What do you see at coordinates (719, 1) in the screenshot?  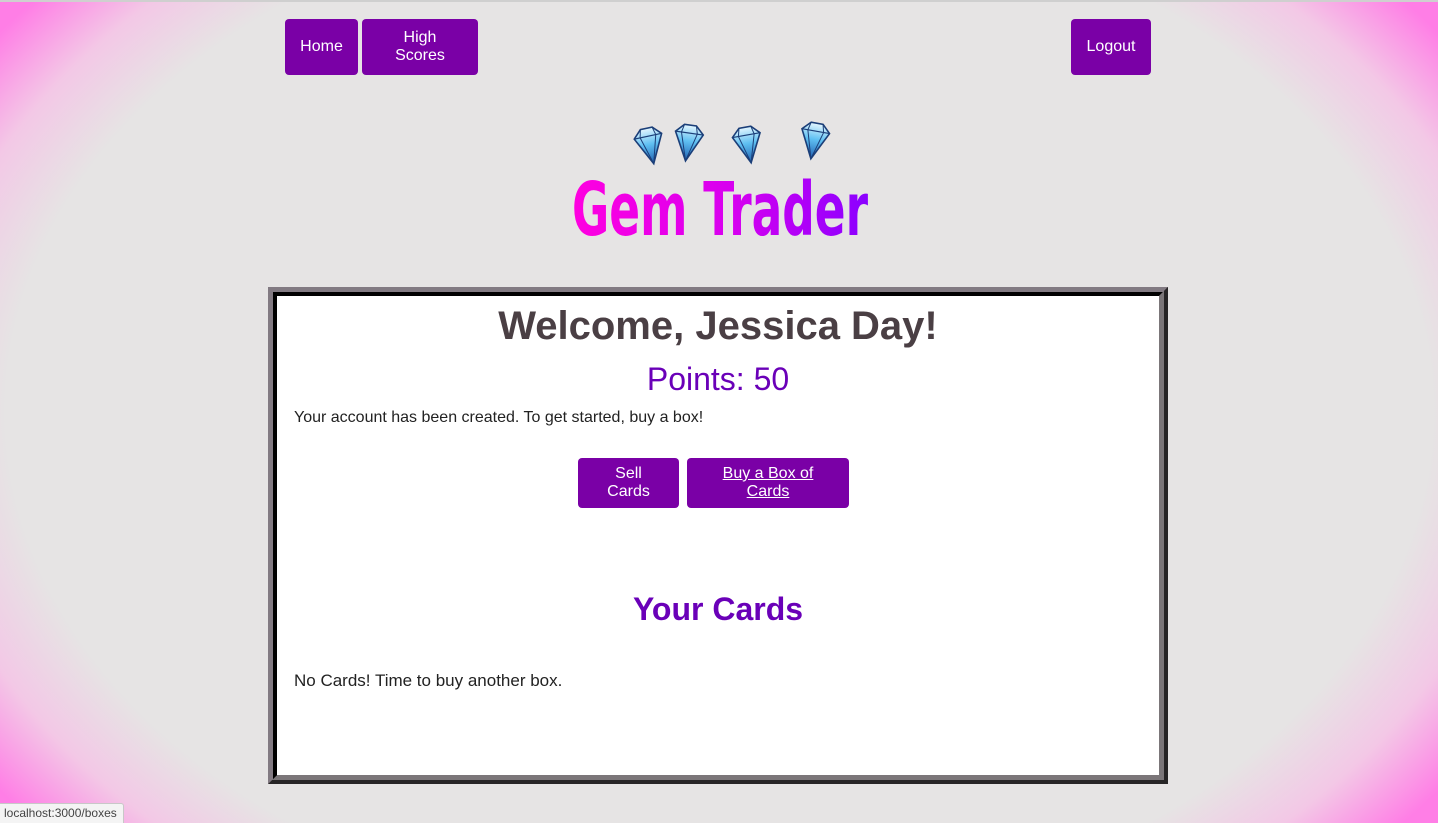 I see `top-divider` at bounding box center [719, 1].